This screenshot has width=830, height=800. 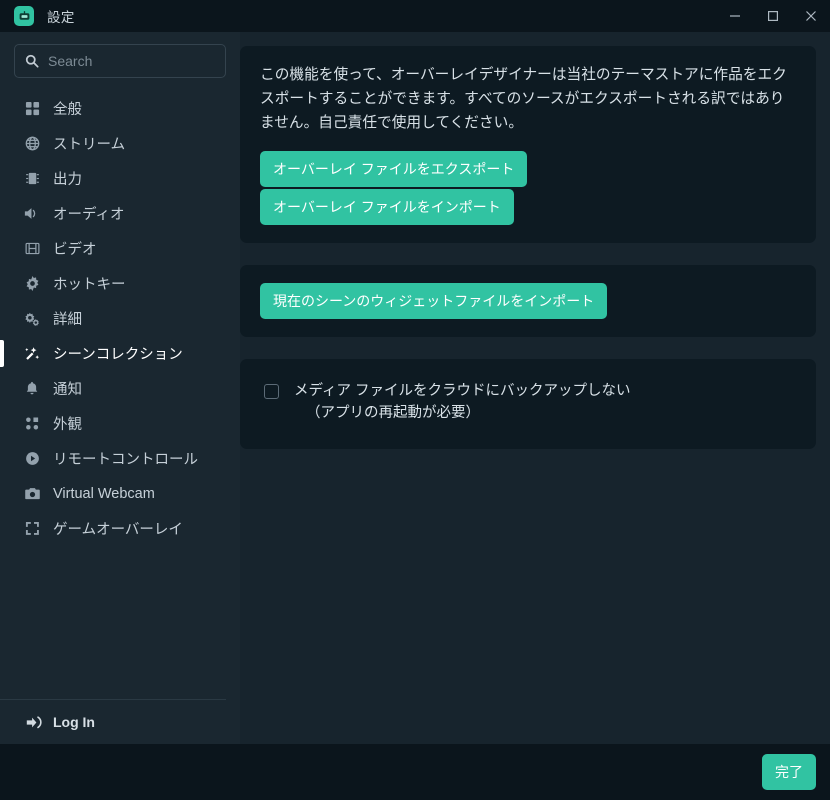 I want to click on grid-icon, so click(x=32, y=108).